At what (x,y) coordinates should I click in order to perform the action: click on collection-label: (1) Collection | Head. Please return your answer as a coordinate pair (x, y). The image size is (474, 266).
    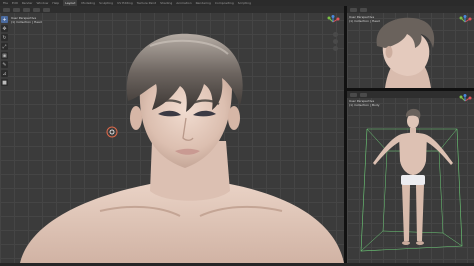
    Looking at the image, I should click on (26, 22).